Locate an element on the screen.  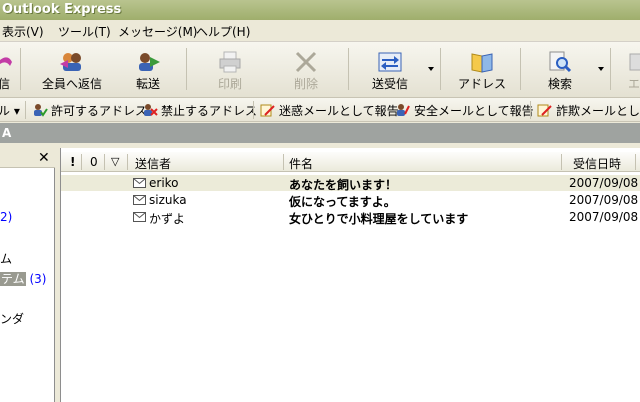
message-row: かずよ 女ひとりで小料理屋をしています 2007/09/08 is located at coordinates (350, 217).